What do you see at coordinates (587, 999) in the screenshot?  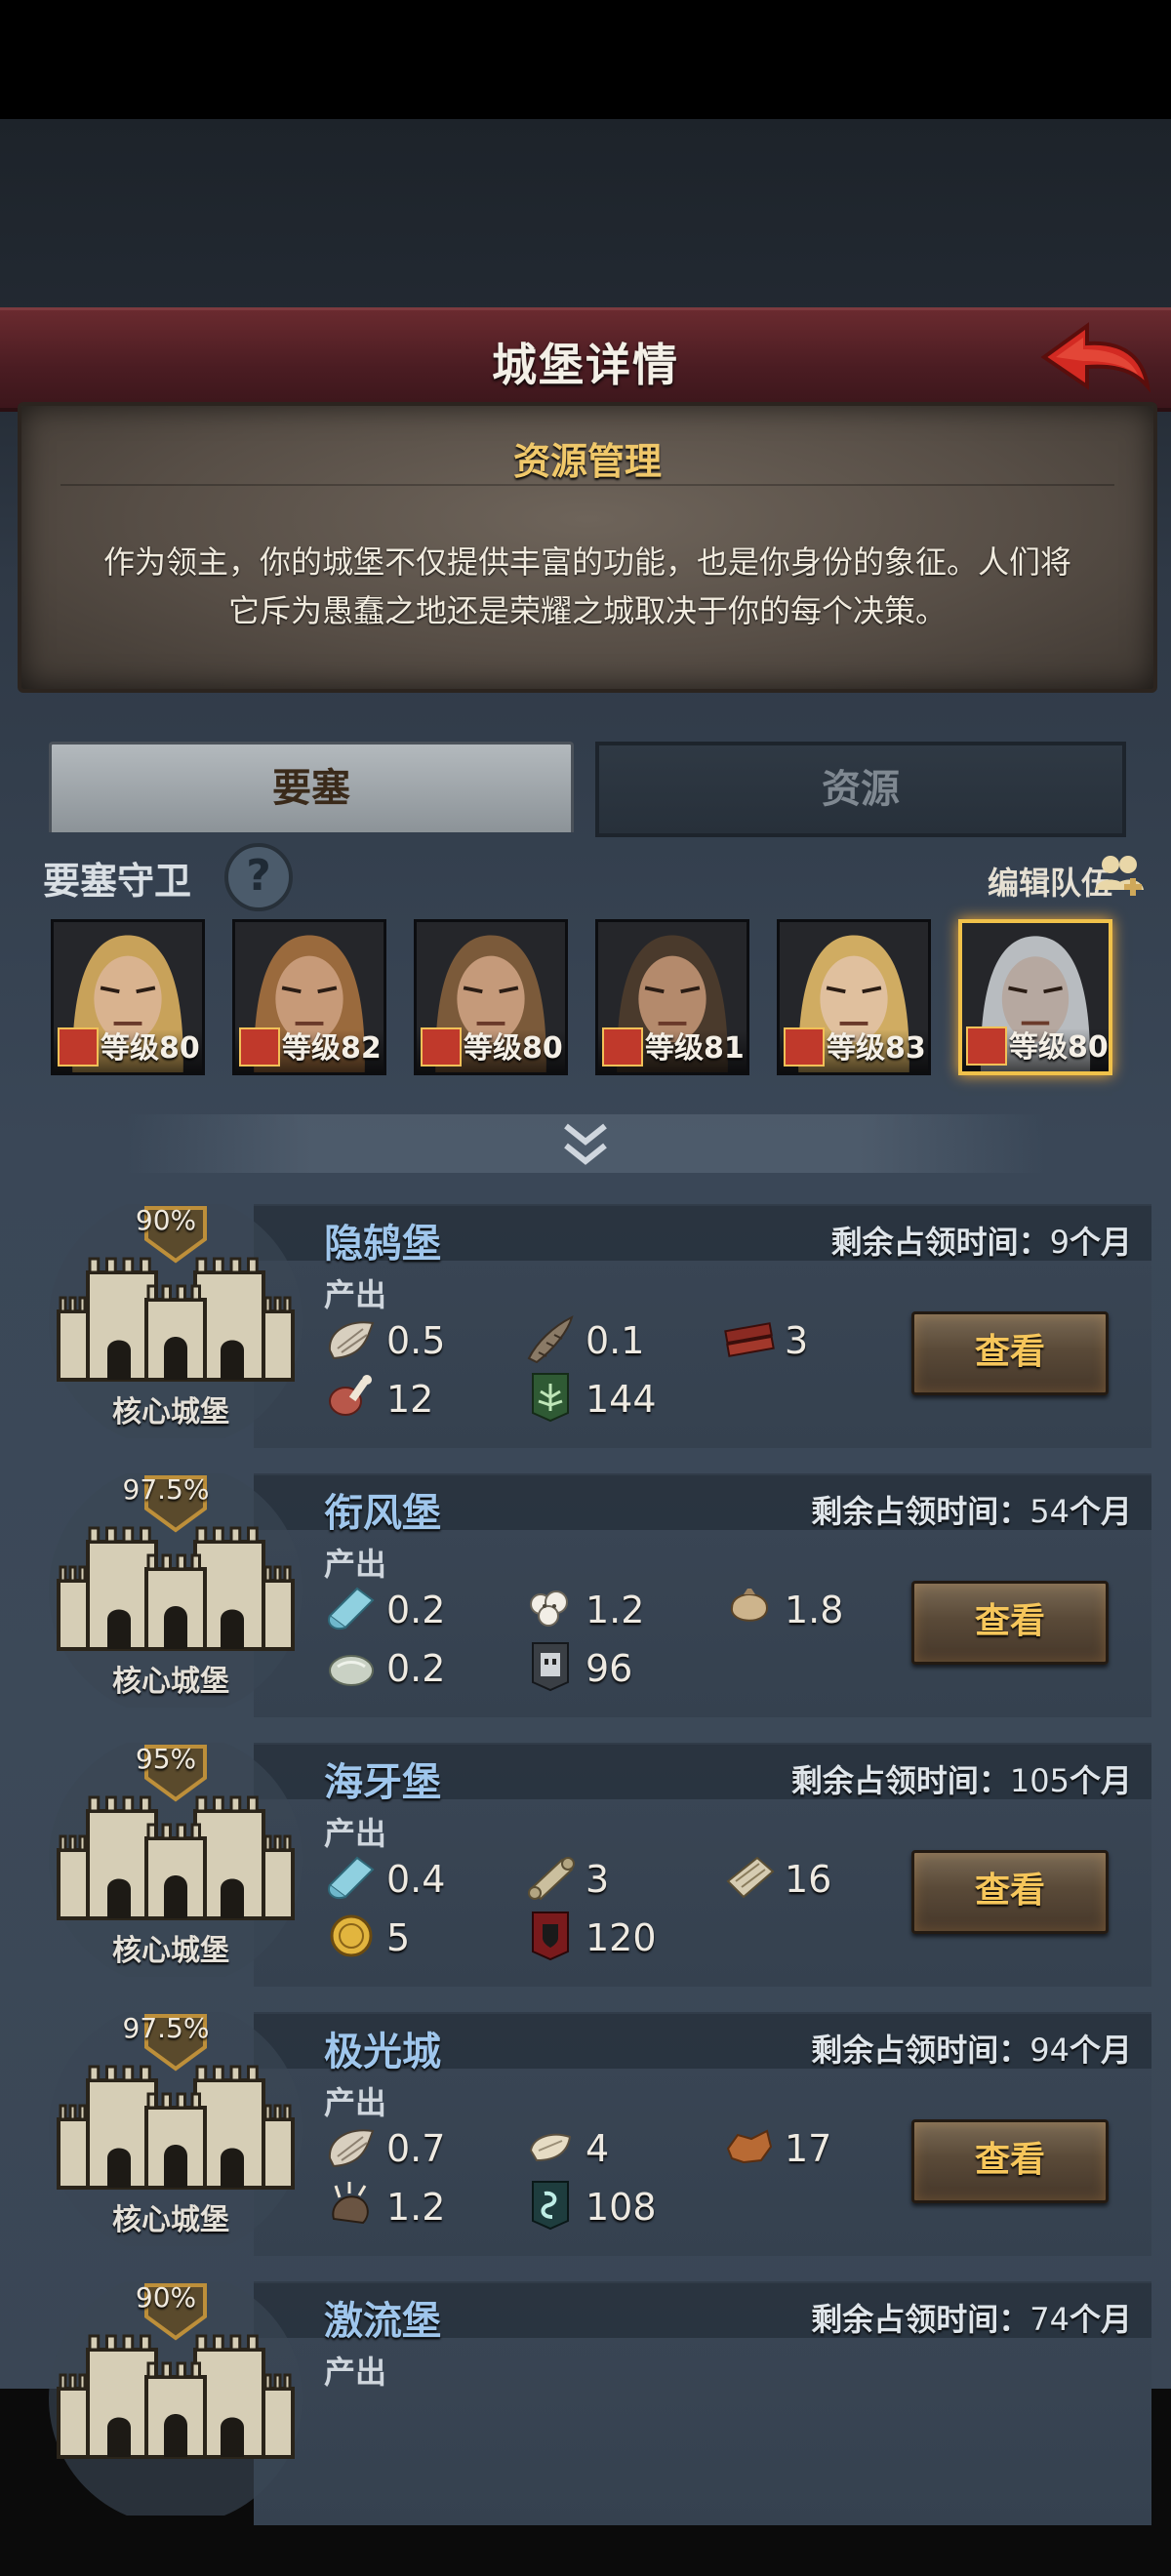 I see `hero-list: 等级80 等级82 等级80 等级81 等级83 等级80` at bounding box center [587, 999].